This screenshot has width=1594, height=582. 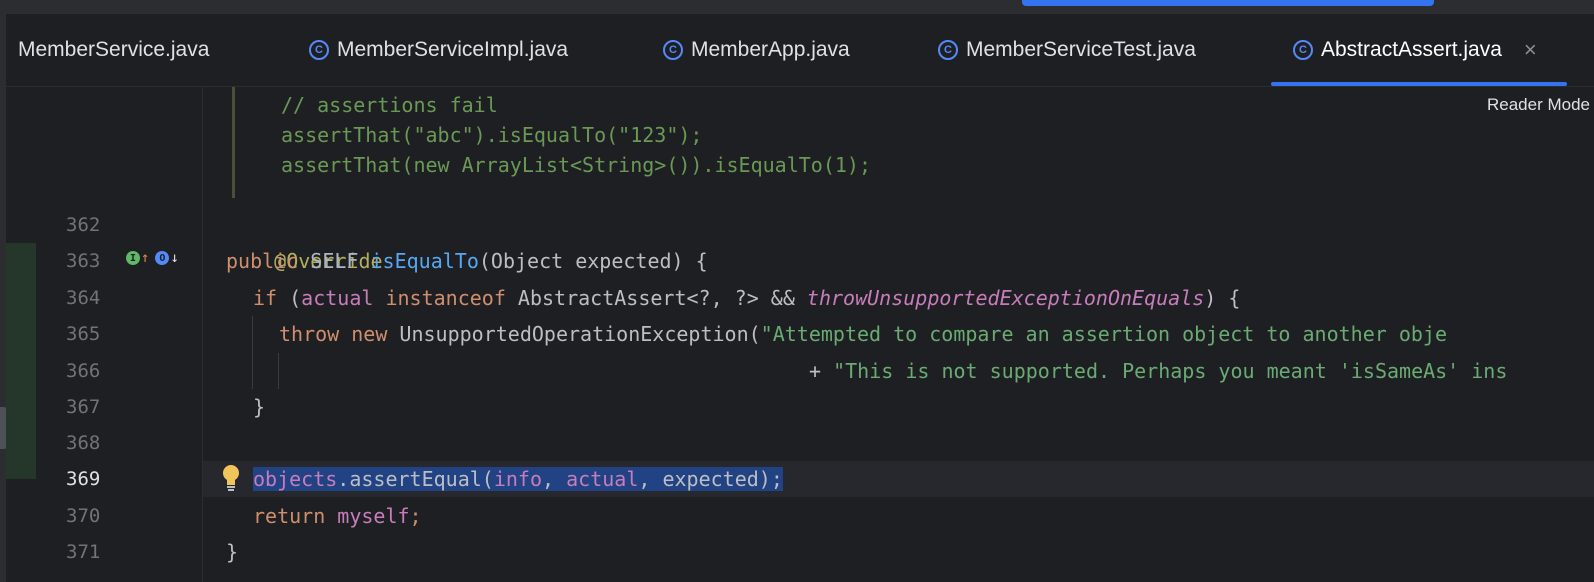 What do you see at coordinates (145, 258) in the screenshot?
I see `arrow-up-icon: ↑` at bounding box center [145, 258].